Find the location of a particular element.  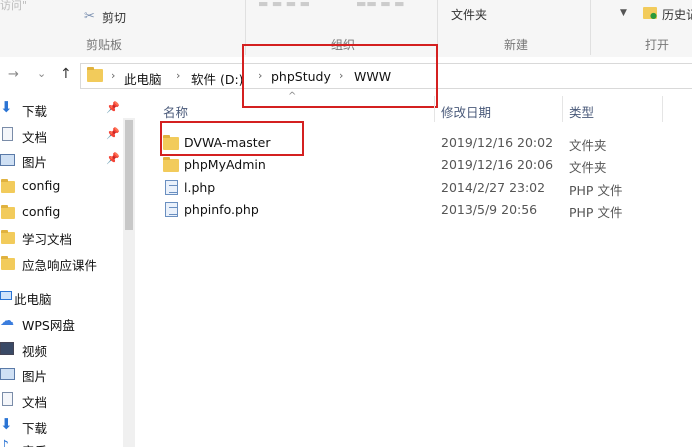

sidebar-item-downloads-2: ⬇ 下载 is located at coordinates (61, 426).